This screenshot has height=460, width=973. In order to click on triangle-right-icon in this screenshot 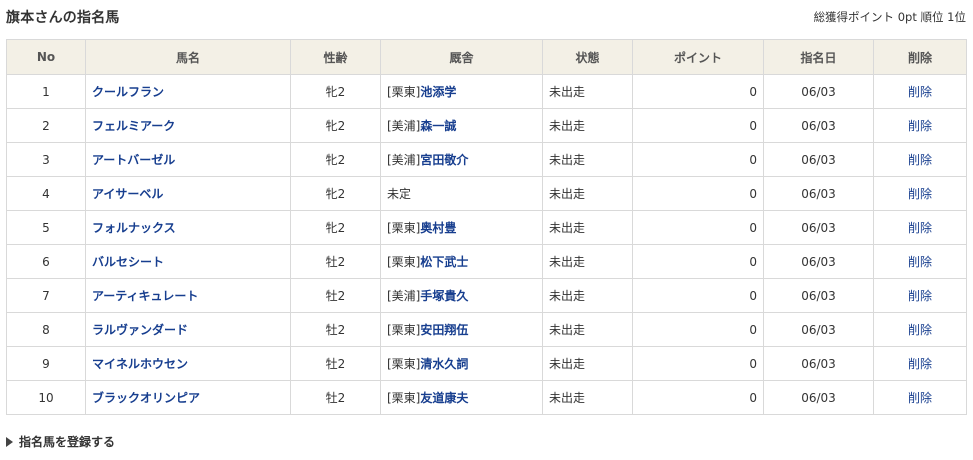, I will do `click(9, 442)`.